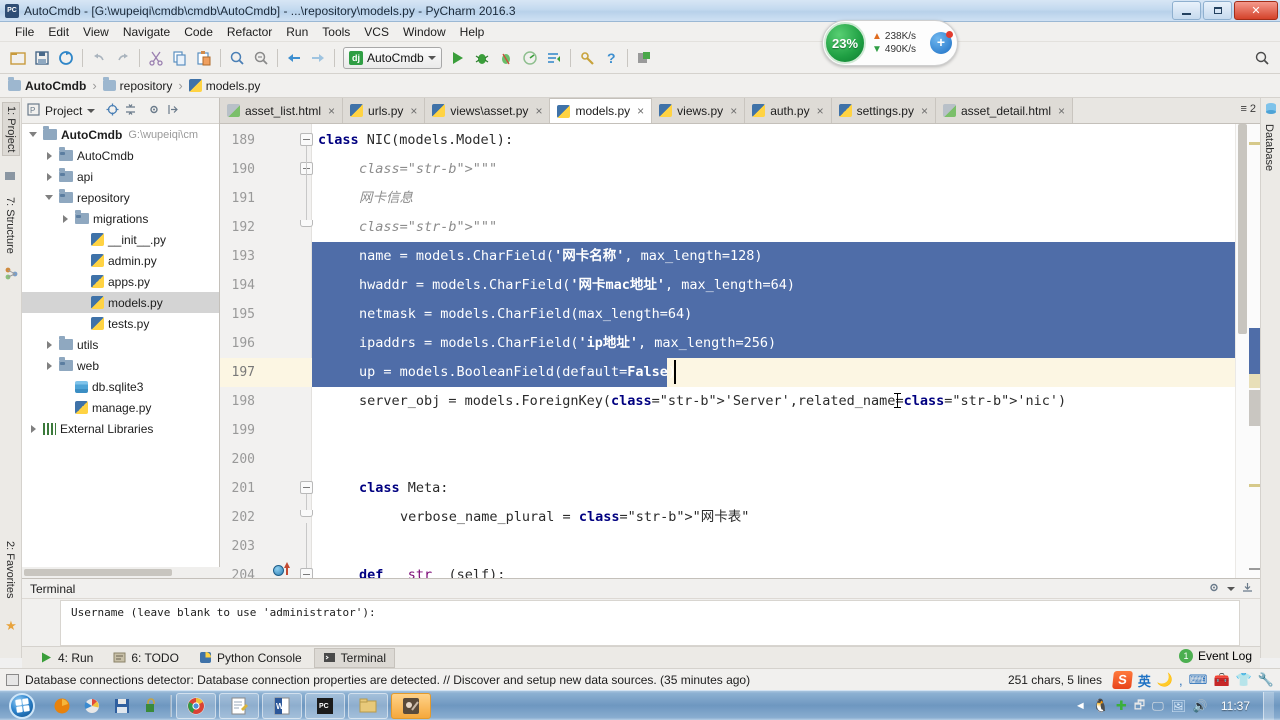 The image size is (1280, 720). What do you see at coordinates (92, 706) in the screenshot?
I see `paint-icon` at bounding box center [92, 706].